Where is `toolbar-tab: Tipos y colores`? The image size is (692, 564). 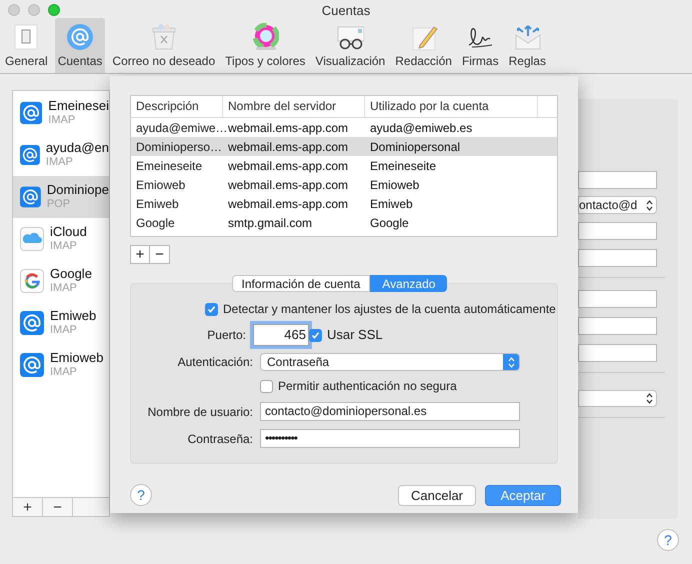 toolbar-tab: Tipos y colores is located at coordinates (265, 45).